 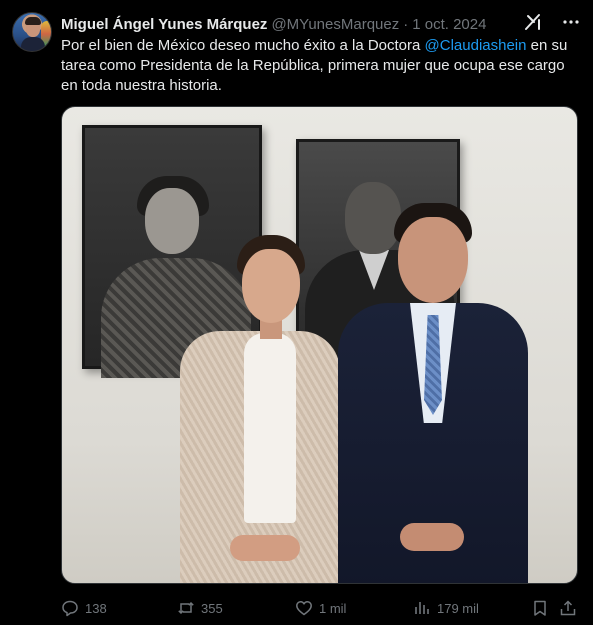 What do you see at coordinates (304, 608) in the screenshot?
I see `heart-icon` at bounding box center [304, 608].